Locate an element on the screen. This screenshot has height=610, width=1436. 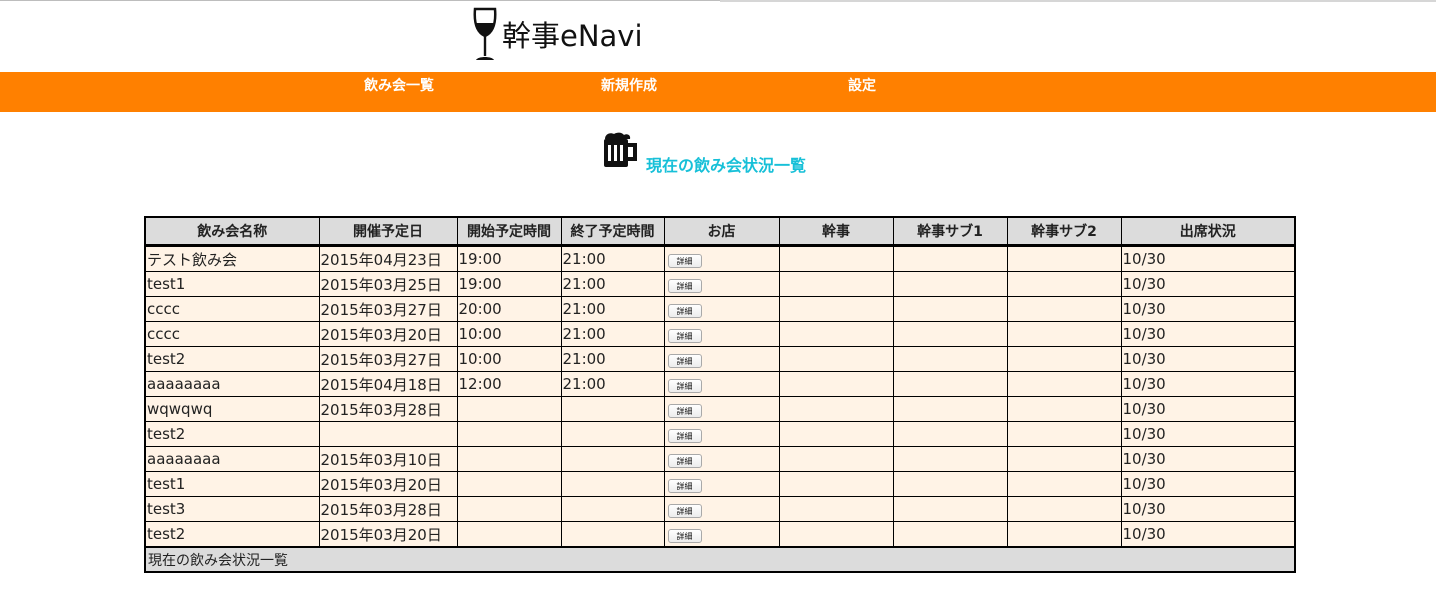
table-row: テスト飲み会 2015年04月23日 19:00 21:00 詳細 10/30 is located at coordinates (720, 258).